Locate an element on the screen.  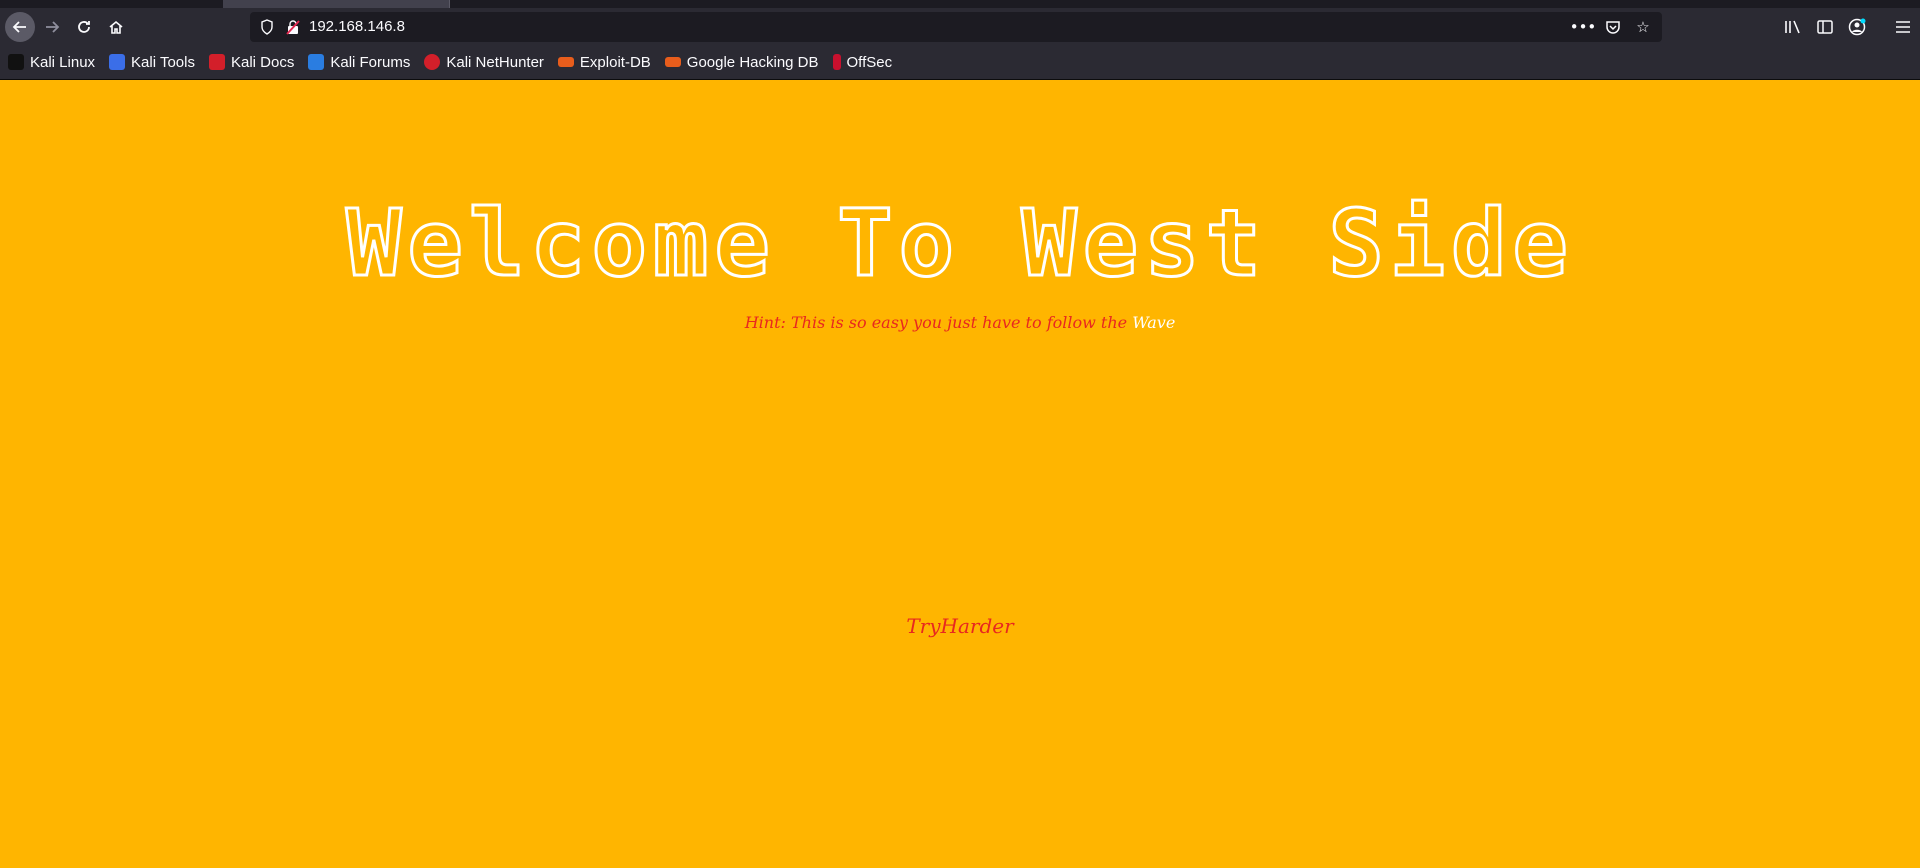
back-button is located at coordinates (20, 27).